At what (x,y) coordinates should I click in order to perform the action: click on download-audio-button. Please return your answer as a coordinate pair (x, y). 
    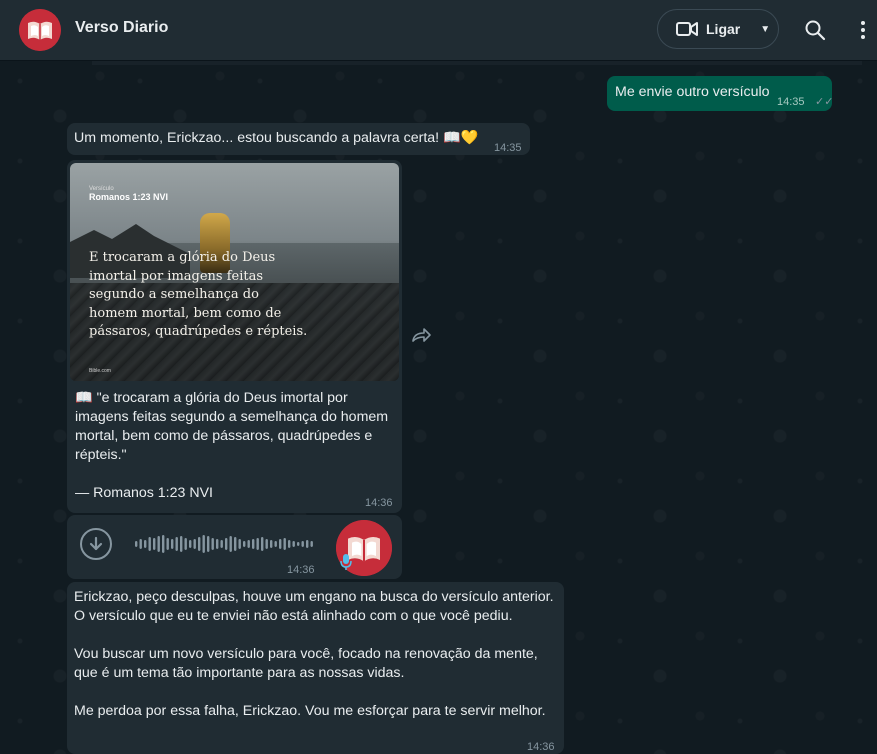
    Looking at the image, I should click on (96, 544).